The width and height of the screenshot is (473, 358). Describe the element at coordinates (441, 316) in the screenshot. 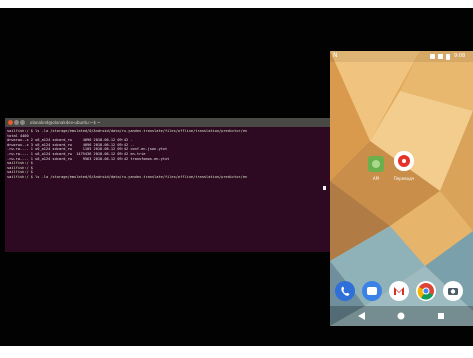

I see `recents-icon` at that location.